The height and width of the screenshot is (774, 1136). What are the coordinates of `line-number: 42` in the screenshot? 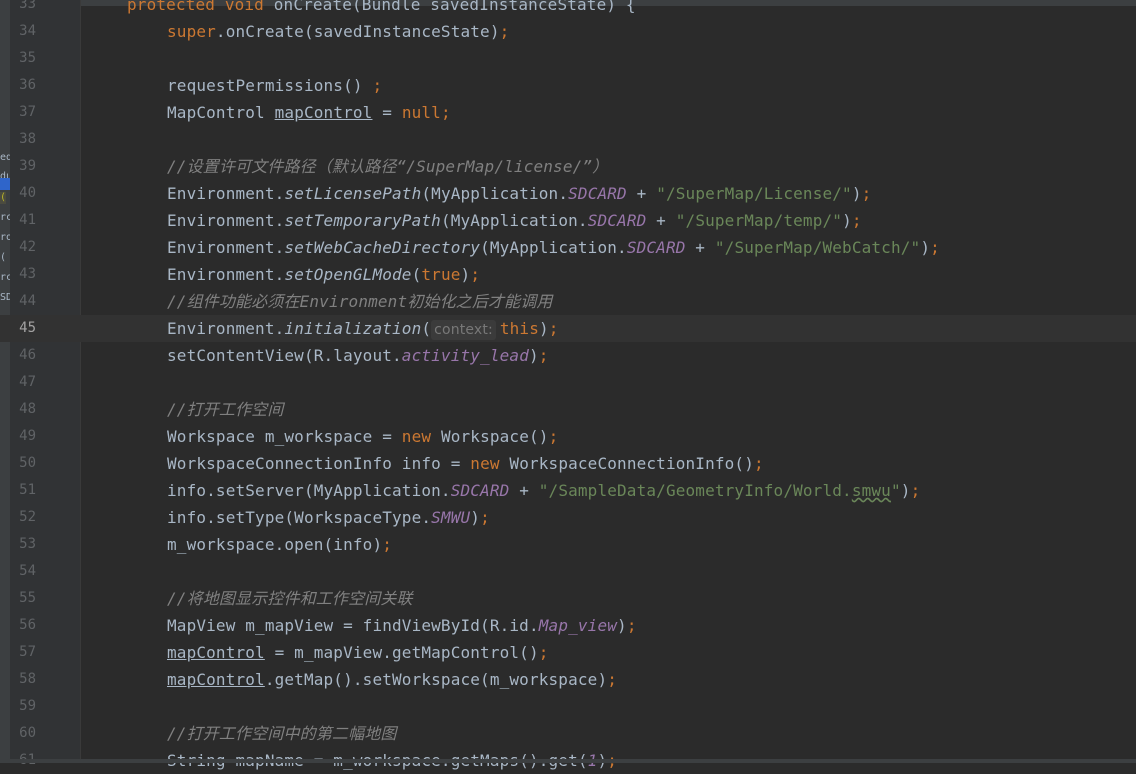 It's located at (25, 247).